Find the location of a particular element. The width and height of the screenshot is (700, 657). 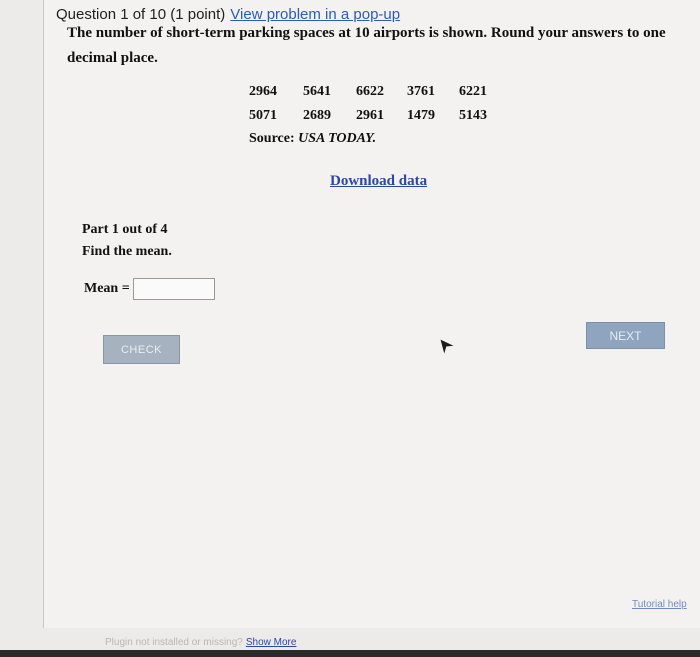

mean-input is located at coordinates (173, 289).